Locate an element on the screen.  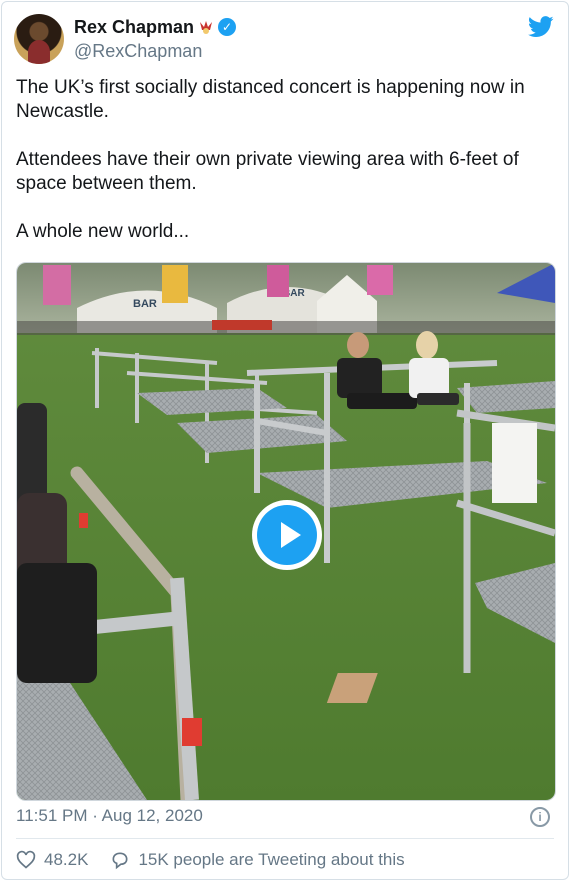
comment-icon is located at coordinates (120, 861).